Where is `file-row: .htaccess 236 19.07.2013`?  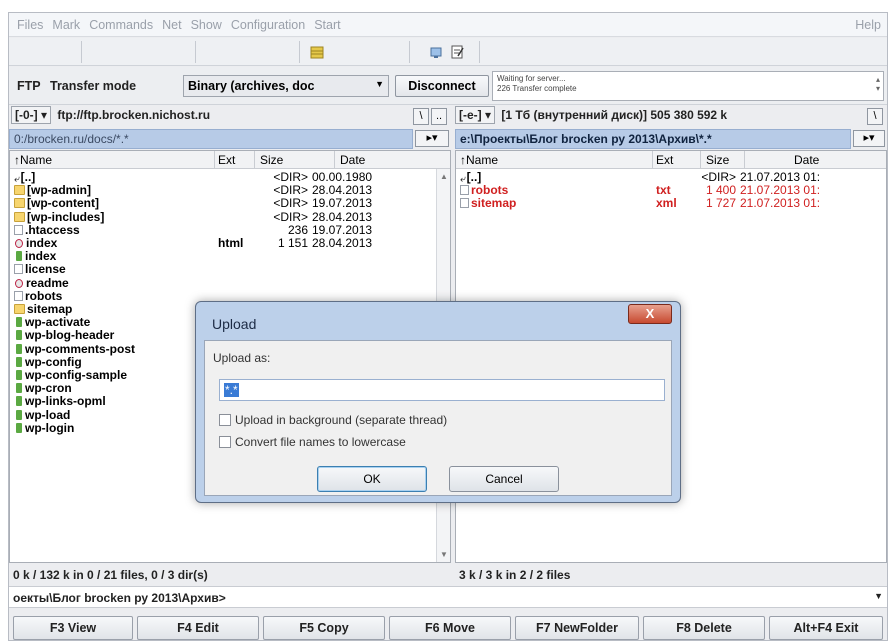 file-row: .htaccess 236 19.07.2013 is located at coordinates (230, 230).